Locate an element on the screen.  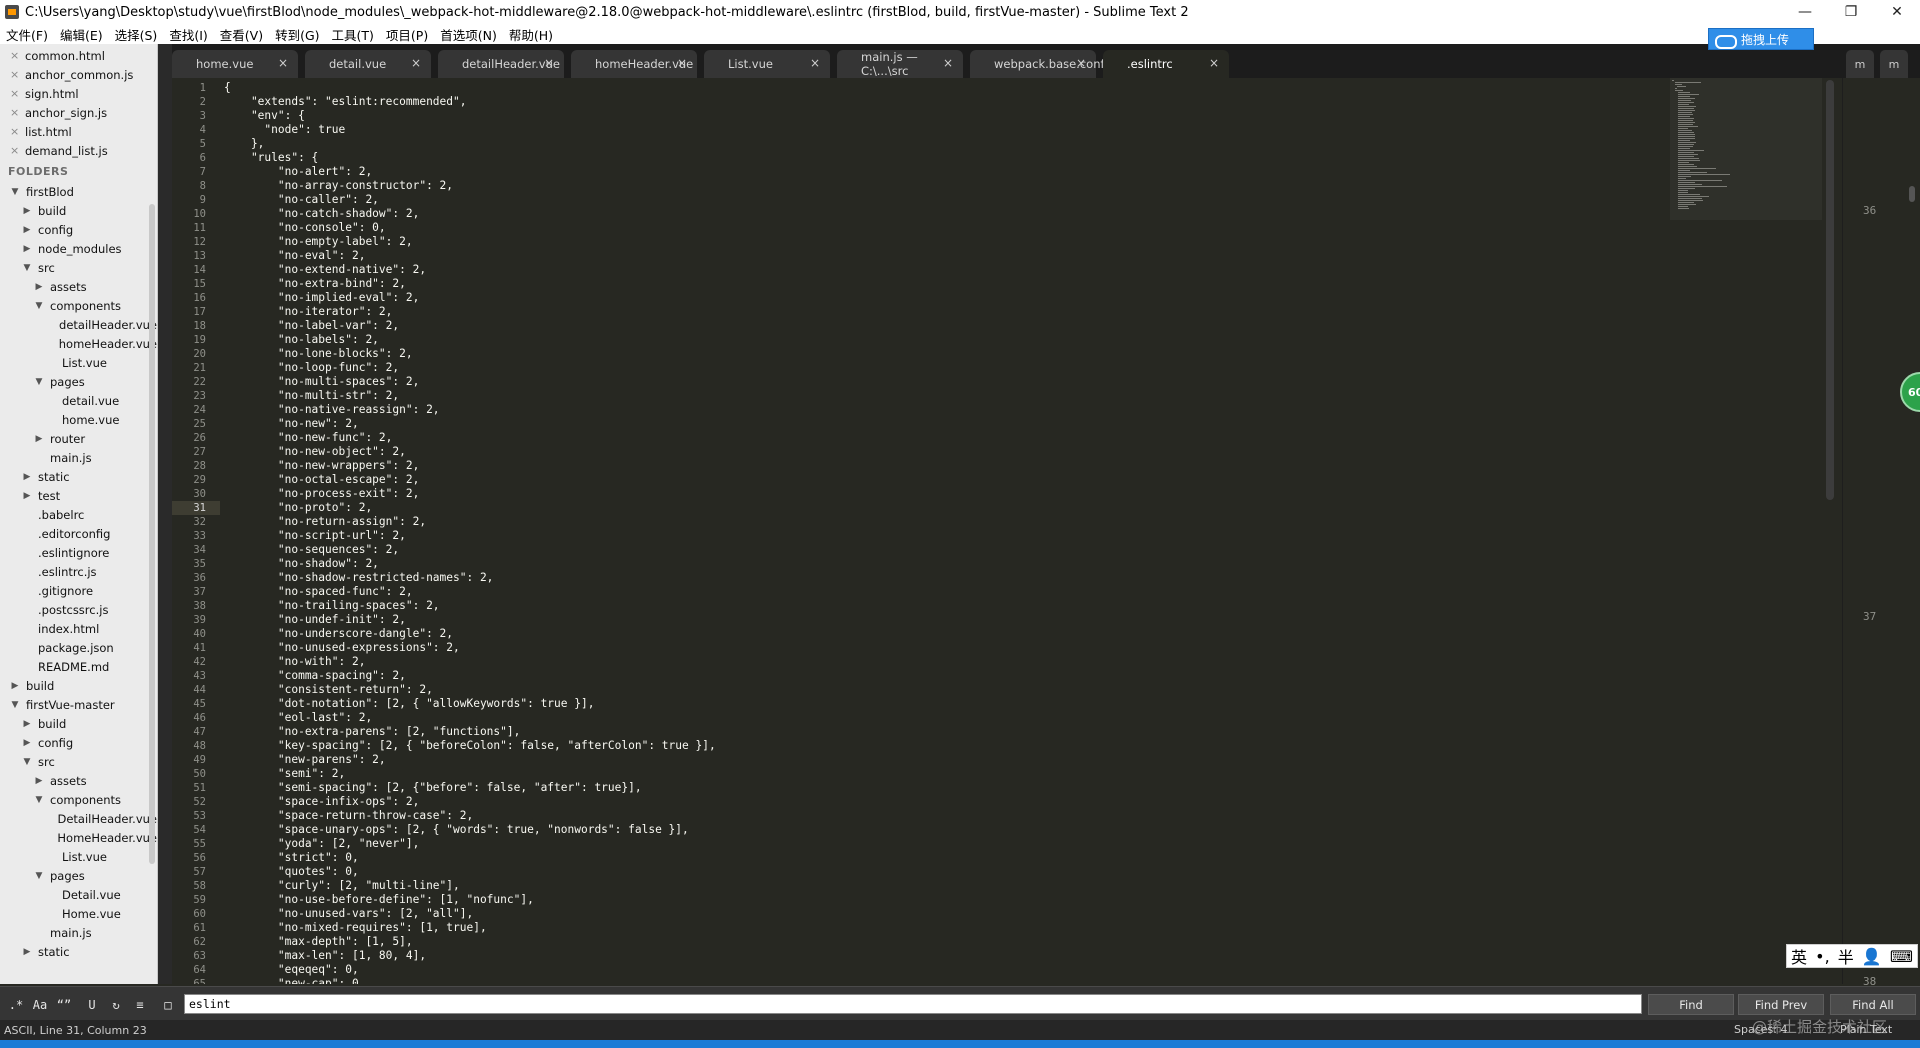
code-line: 2 "extends": "eslint:recommended", is located at coordinates (996, 102).